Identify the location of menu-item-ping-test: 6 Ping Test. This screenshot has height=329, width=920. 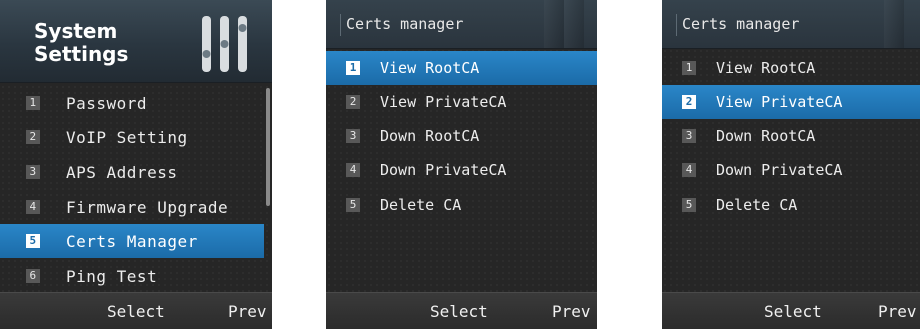
(132, 276).